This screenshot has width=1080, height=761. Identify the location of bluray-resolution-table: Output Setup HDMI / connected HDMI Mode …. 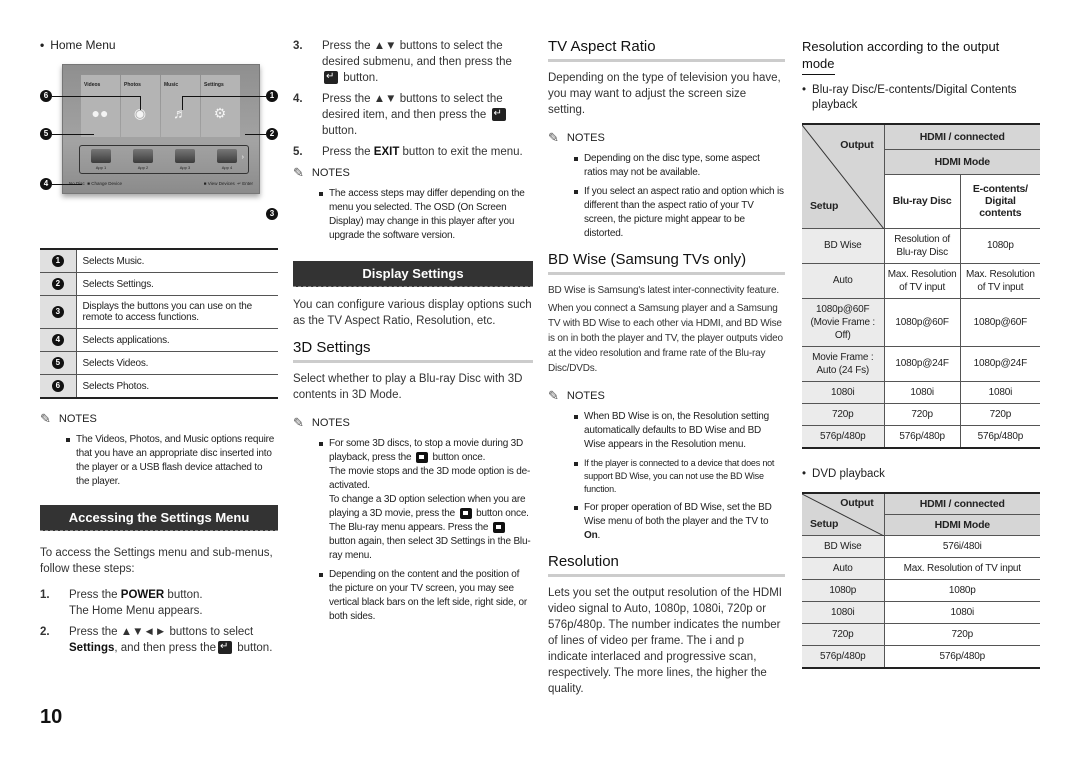
(921, 286).